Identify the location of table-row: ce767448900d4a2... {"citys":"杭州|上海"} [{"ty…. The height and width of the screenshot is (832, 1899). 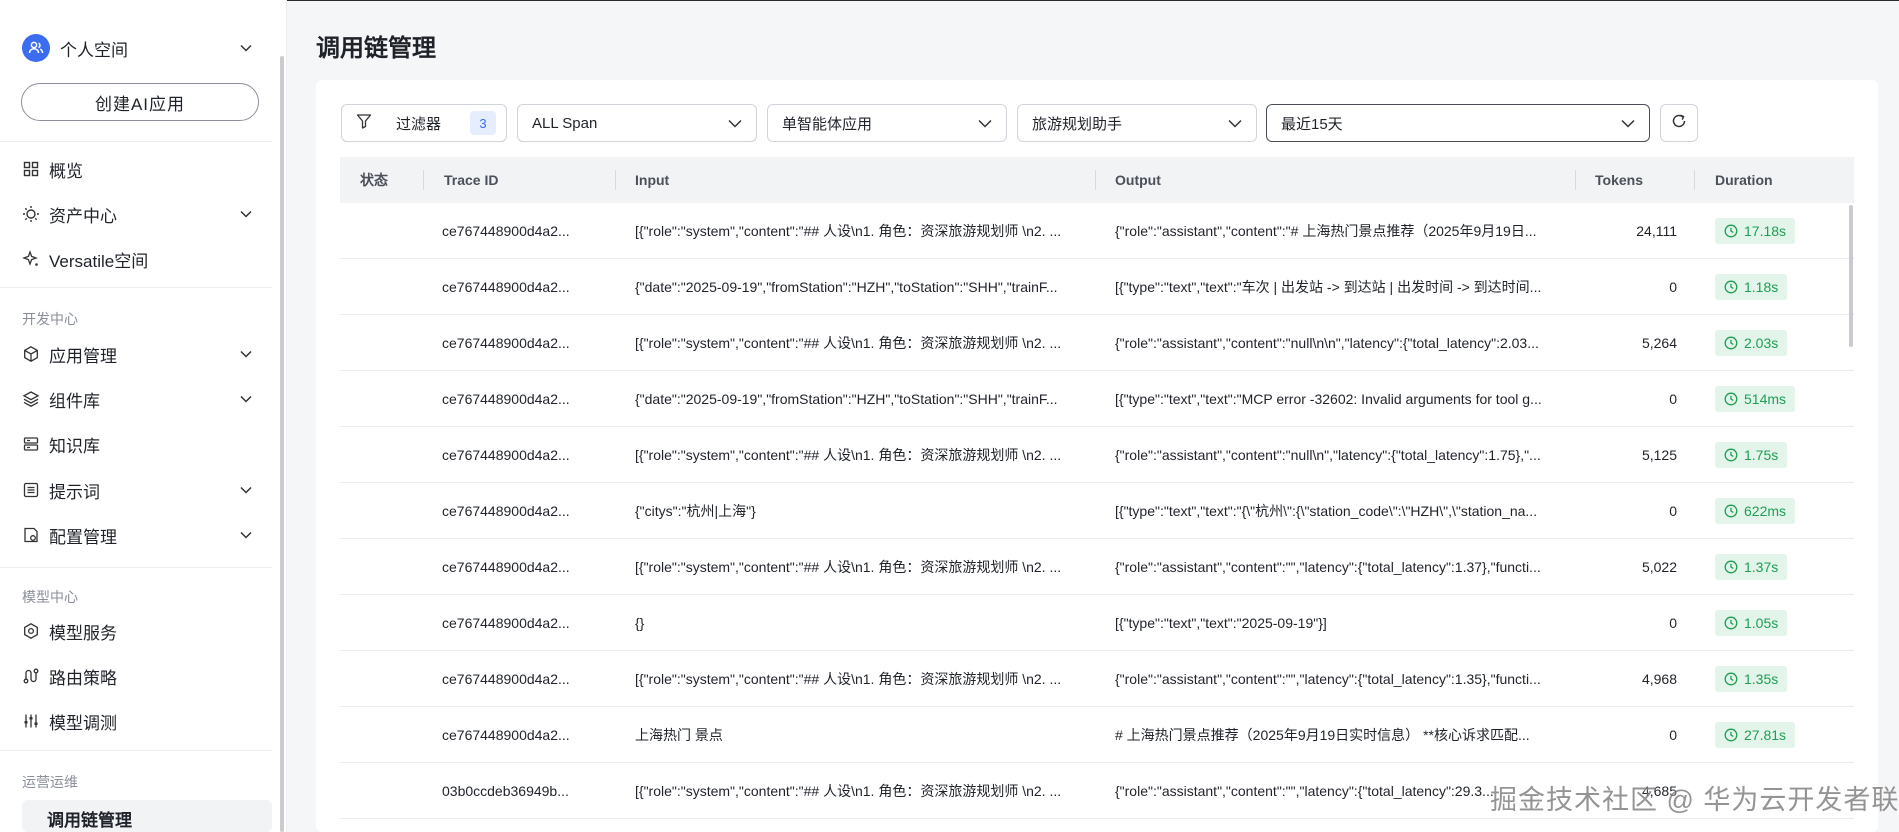
(1097, 511).